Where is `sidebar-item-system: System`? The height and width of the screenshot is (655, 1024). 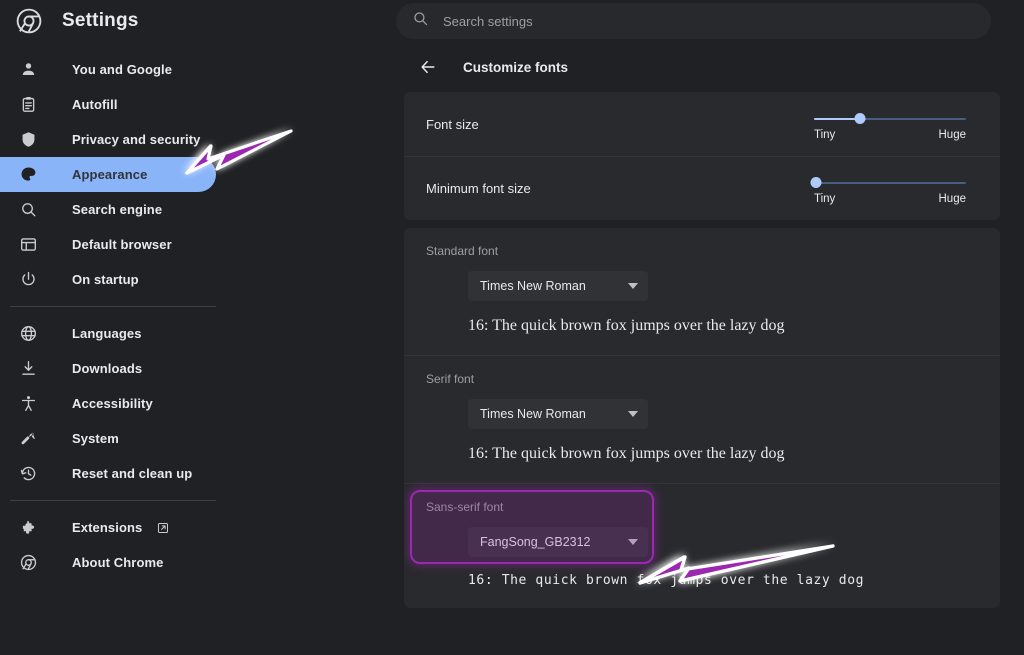 sidebar-item-system: System is located at coordinates (108, 438).